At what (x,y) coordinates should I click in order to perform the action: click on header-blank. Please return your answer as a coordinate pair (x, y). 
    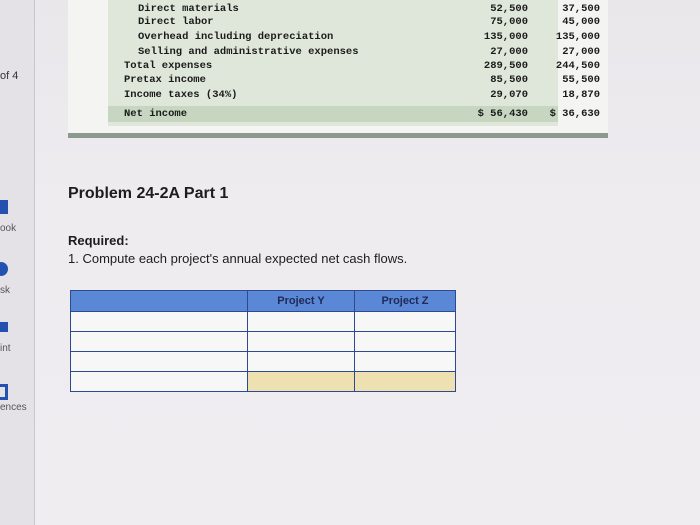
    Looking at the image, I should click on (159, 301).